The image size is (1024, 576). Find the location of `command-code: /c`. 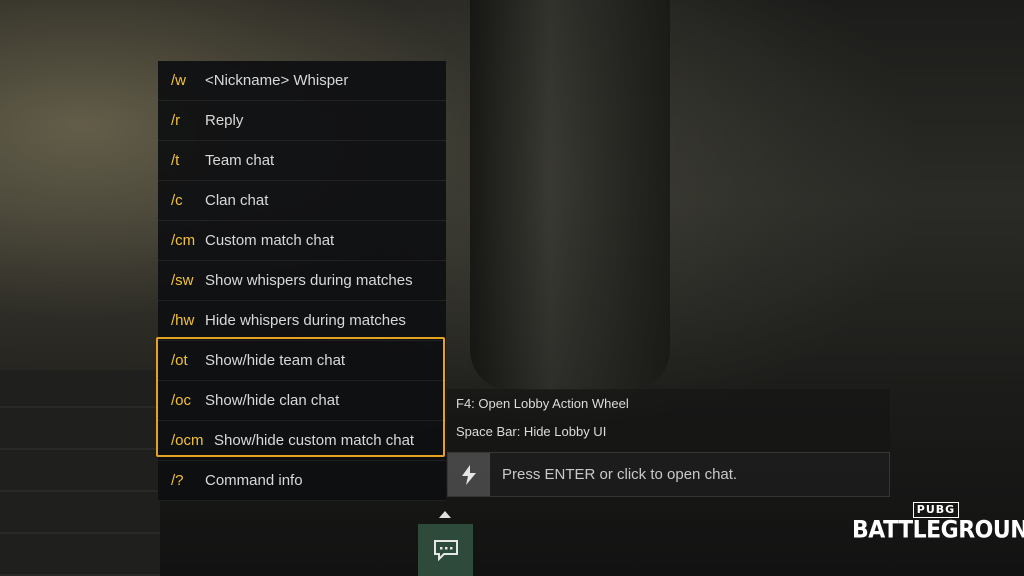

command-code: /c is located at coordinates (177, 200).